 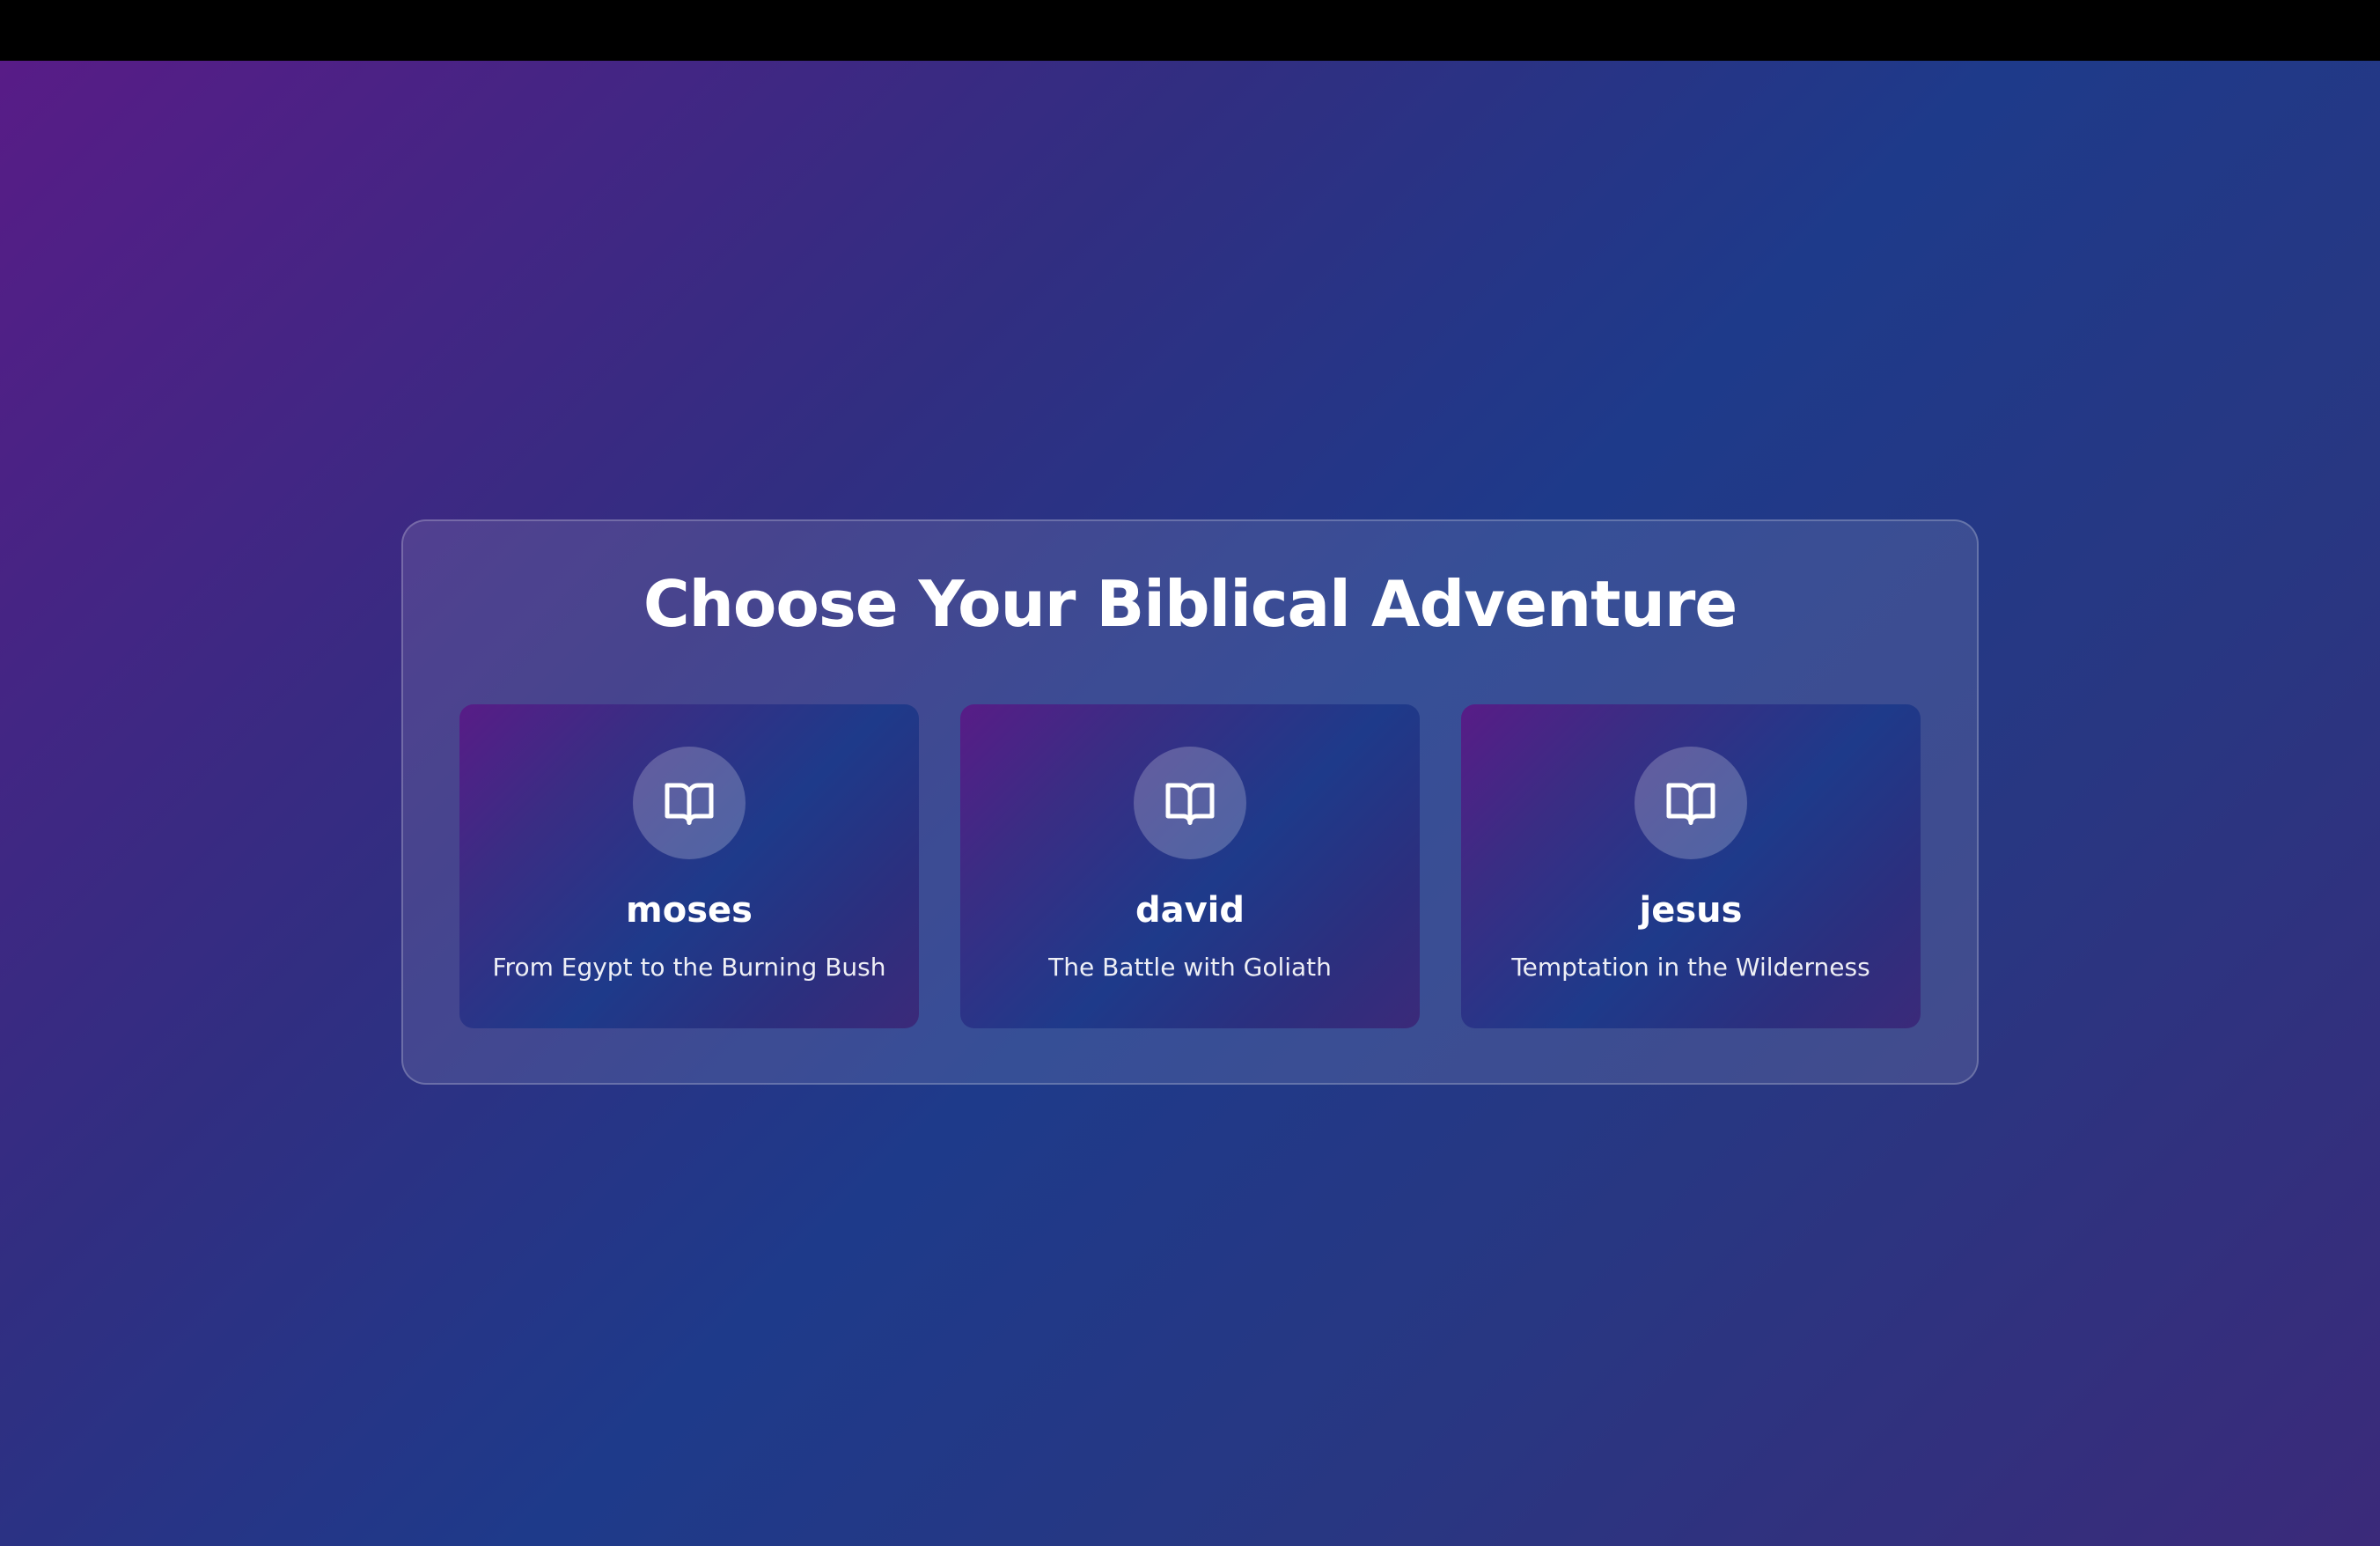 I want to click on story-card-moses: moses From Egypt to the Burning Bush, so click(x=689, y=866).